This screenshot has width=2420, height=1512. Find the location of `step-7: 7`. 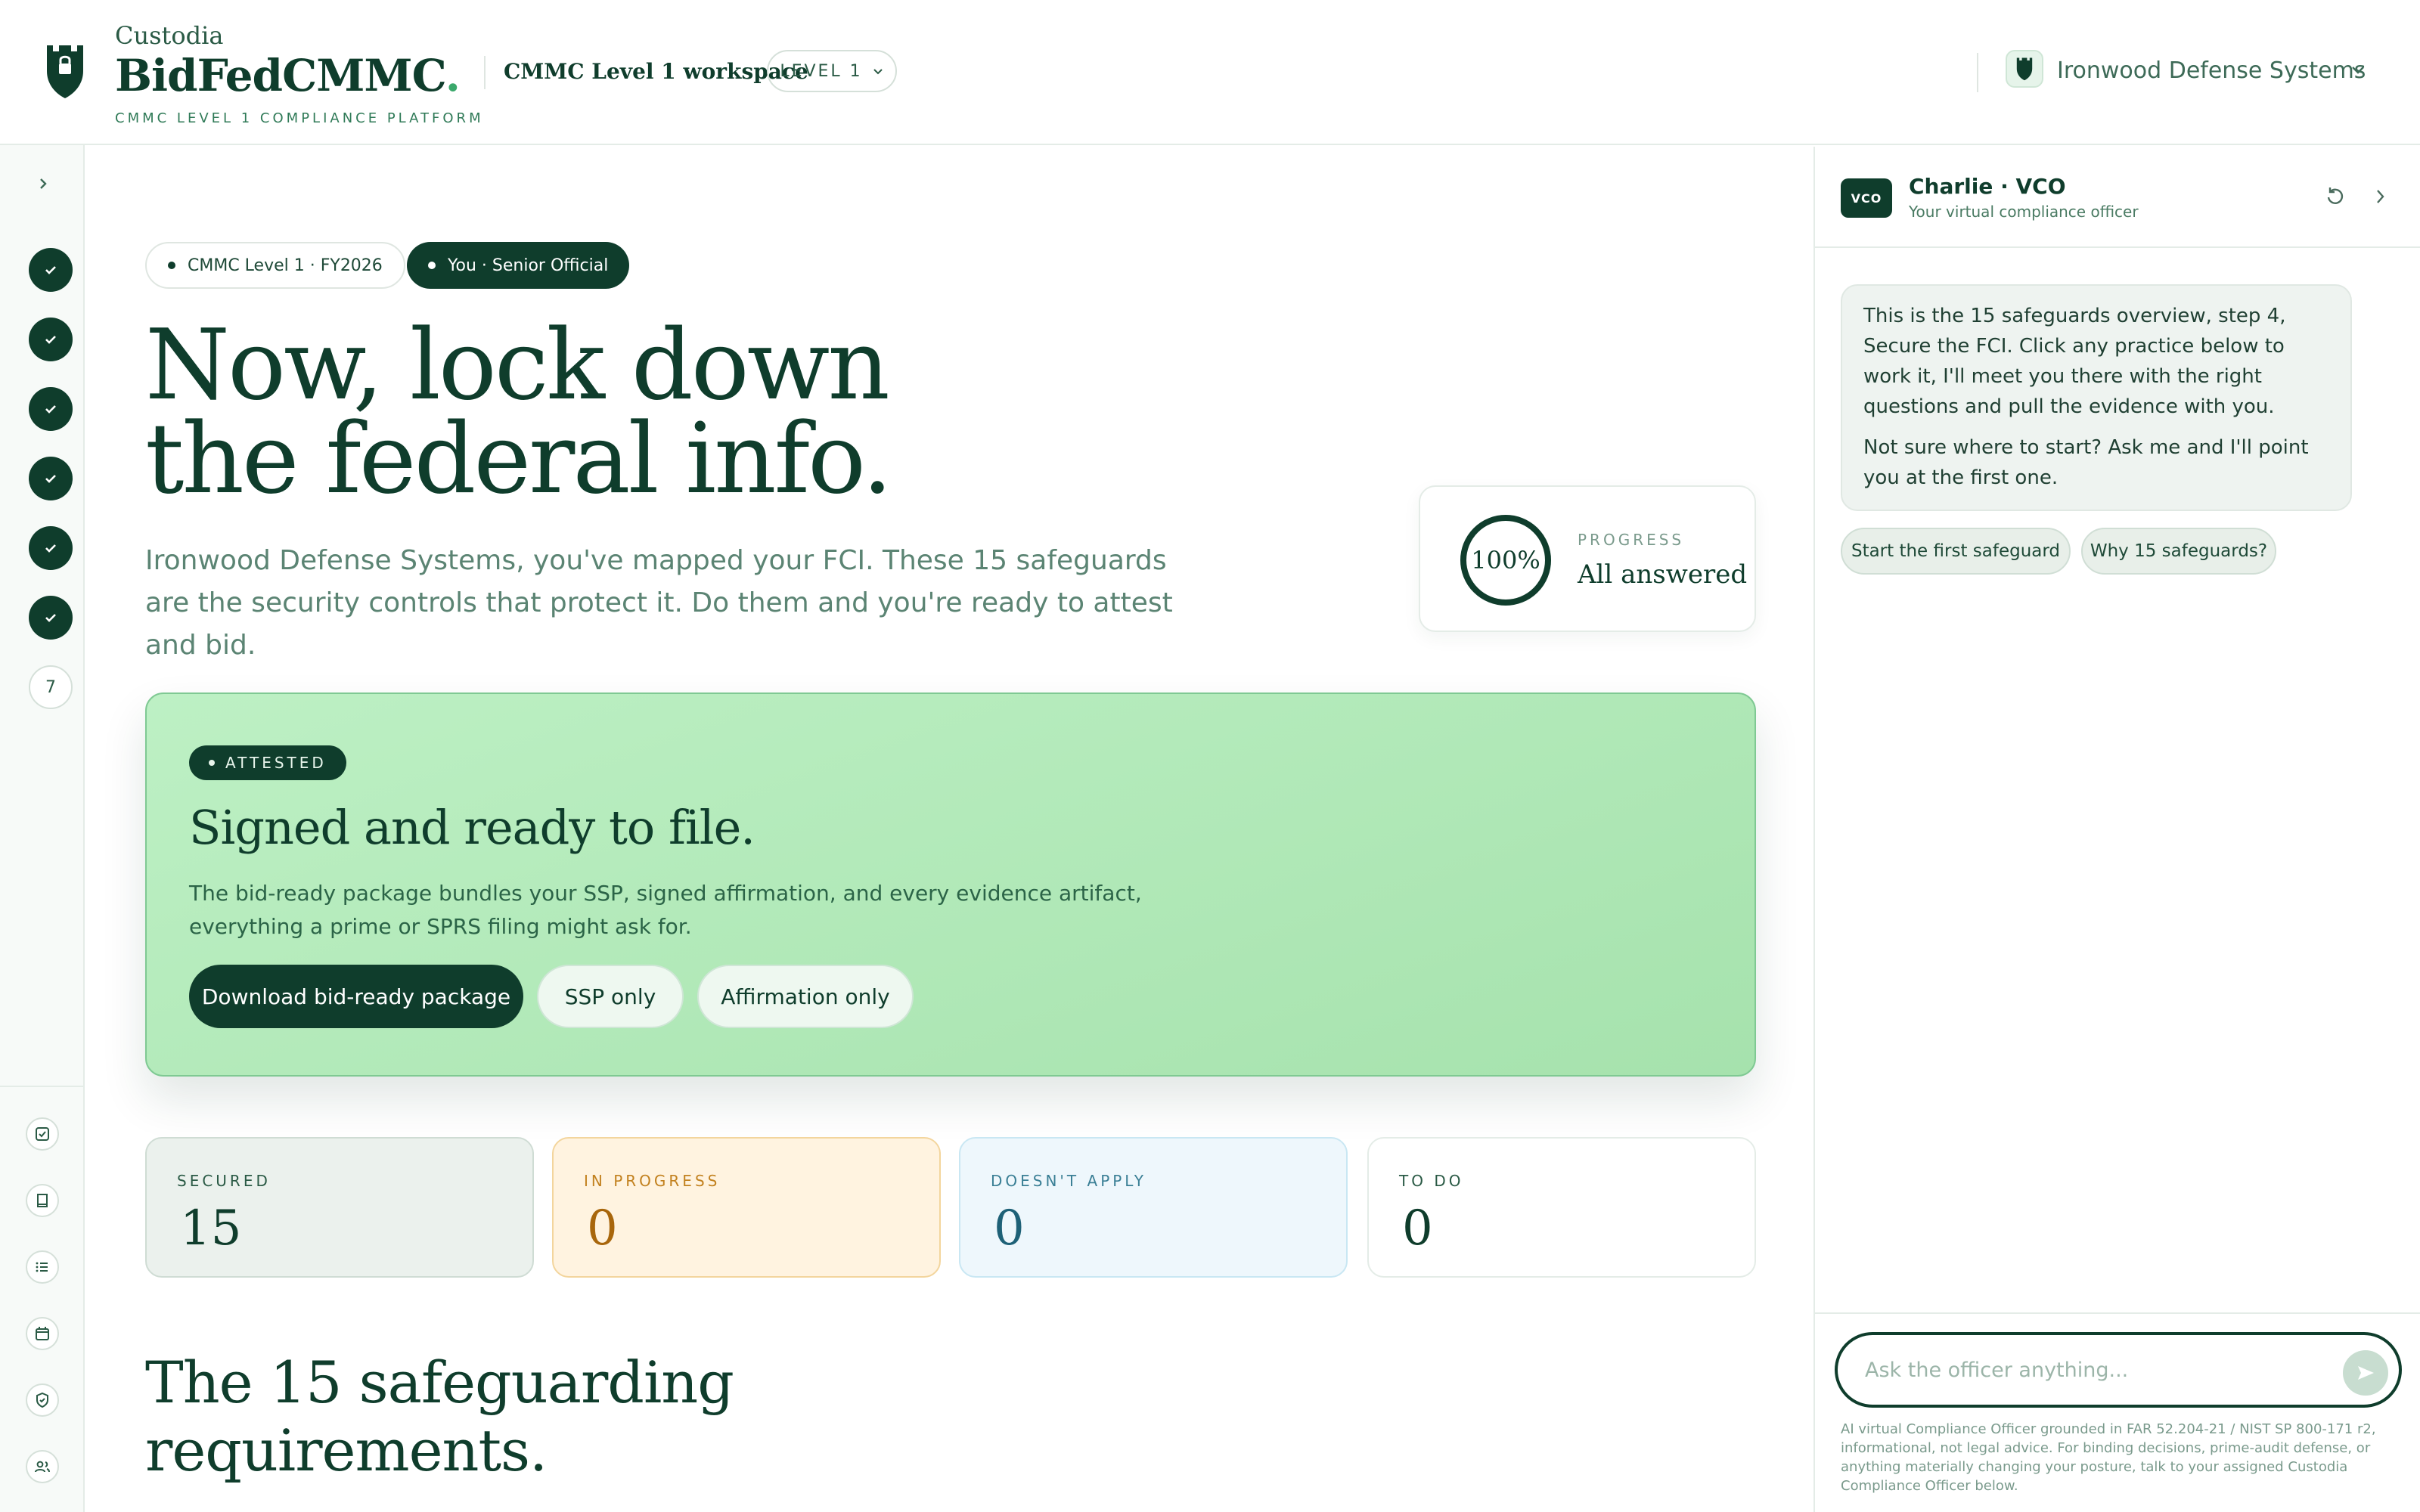

step-7: 7 is located at coordinates (51, 687).